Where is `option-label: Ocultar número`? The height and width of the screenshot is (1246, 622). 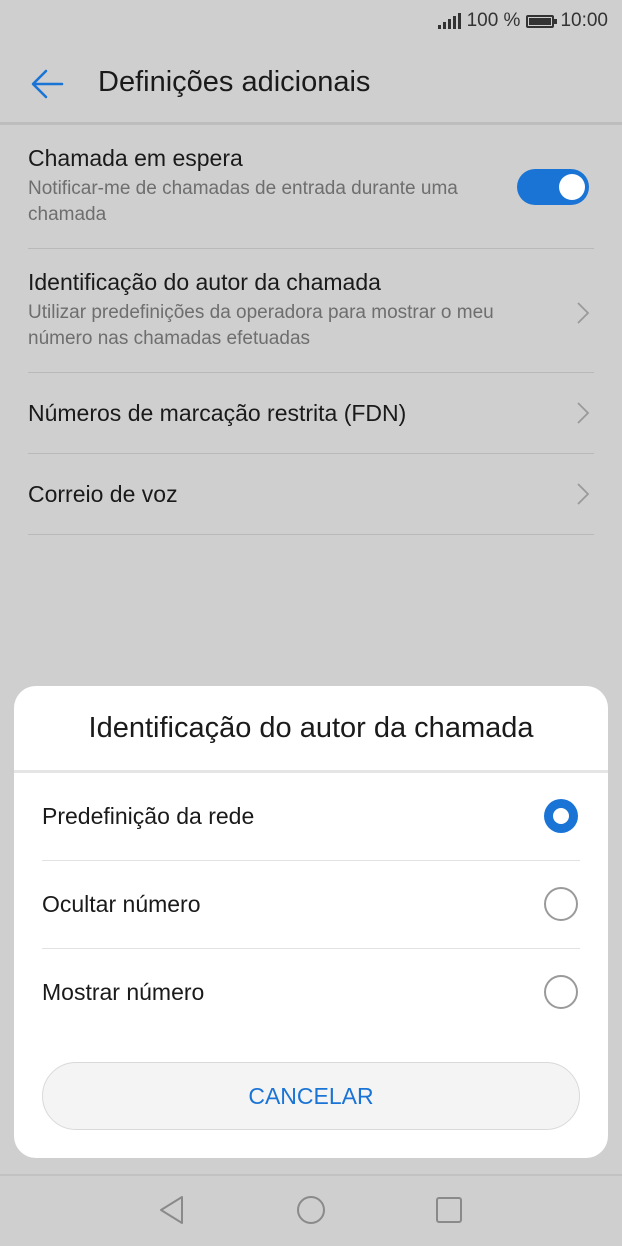
option-label: Ocultar número is located at coordinates (121, 904).